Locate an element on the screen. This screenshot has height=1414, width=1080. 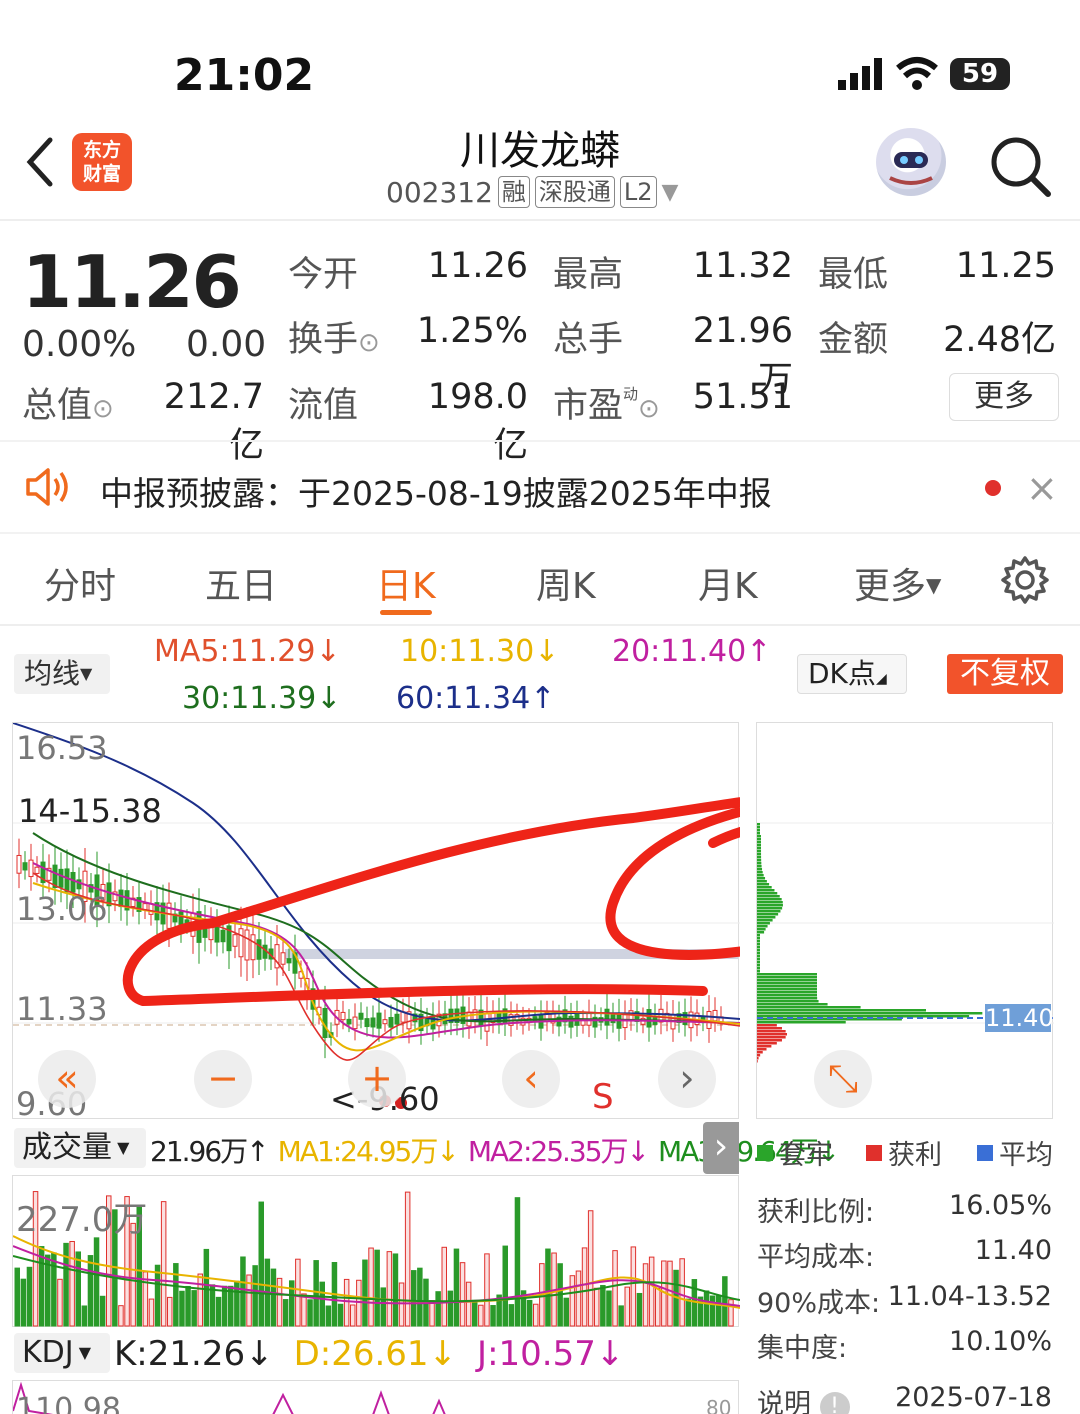
battery-icon: 59 is located at coordinates (980, 74).